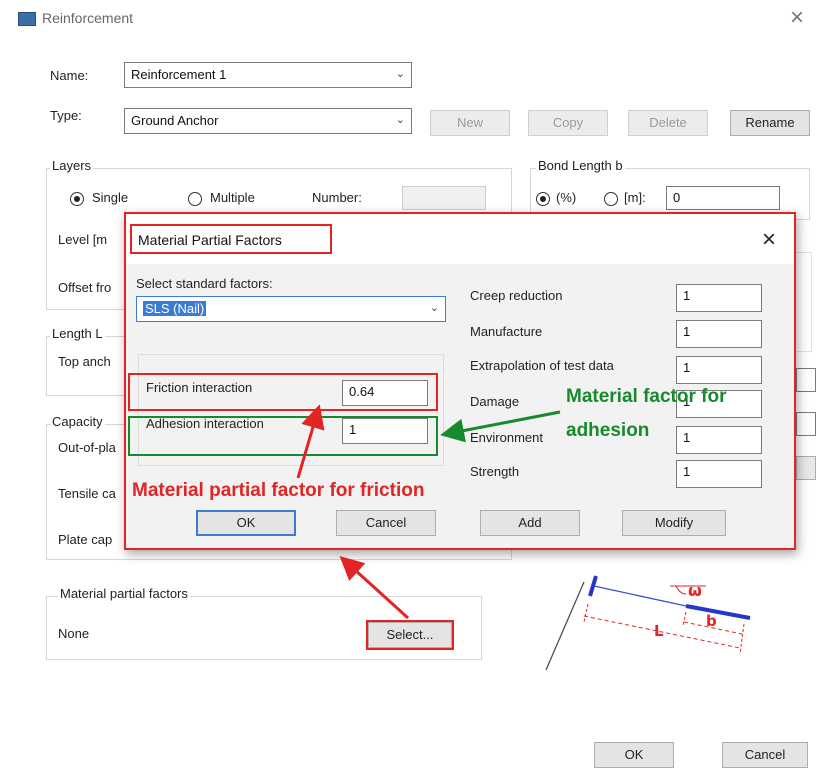 Image resolution: width=817 pixels, height=778 pixels. Describe the element at coordinates (711, 621) in the screenshot. I see `b-label: b` at that location.